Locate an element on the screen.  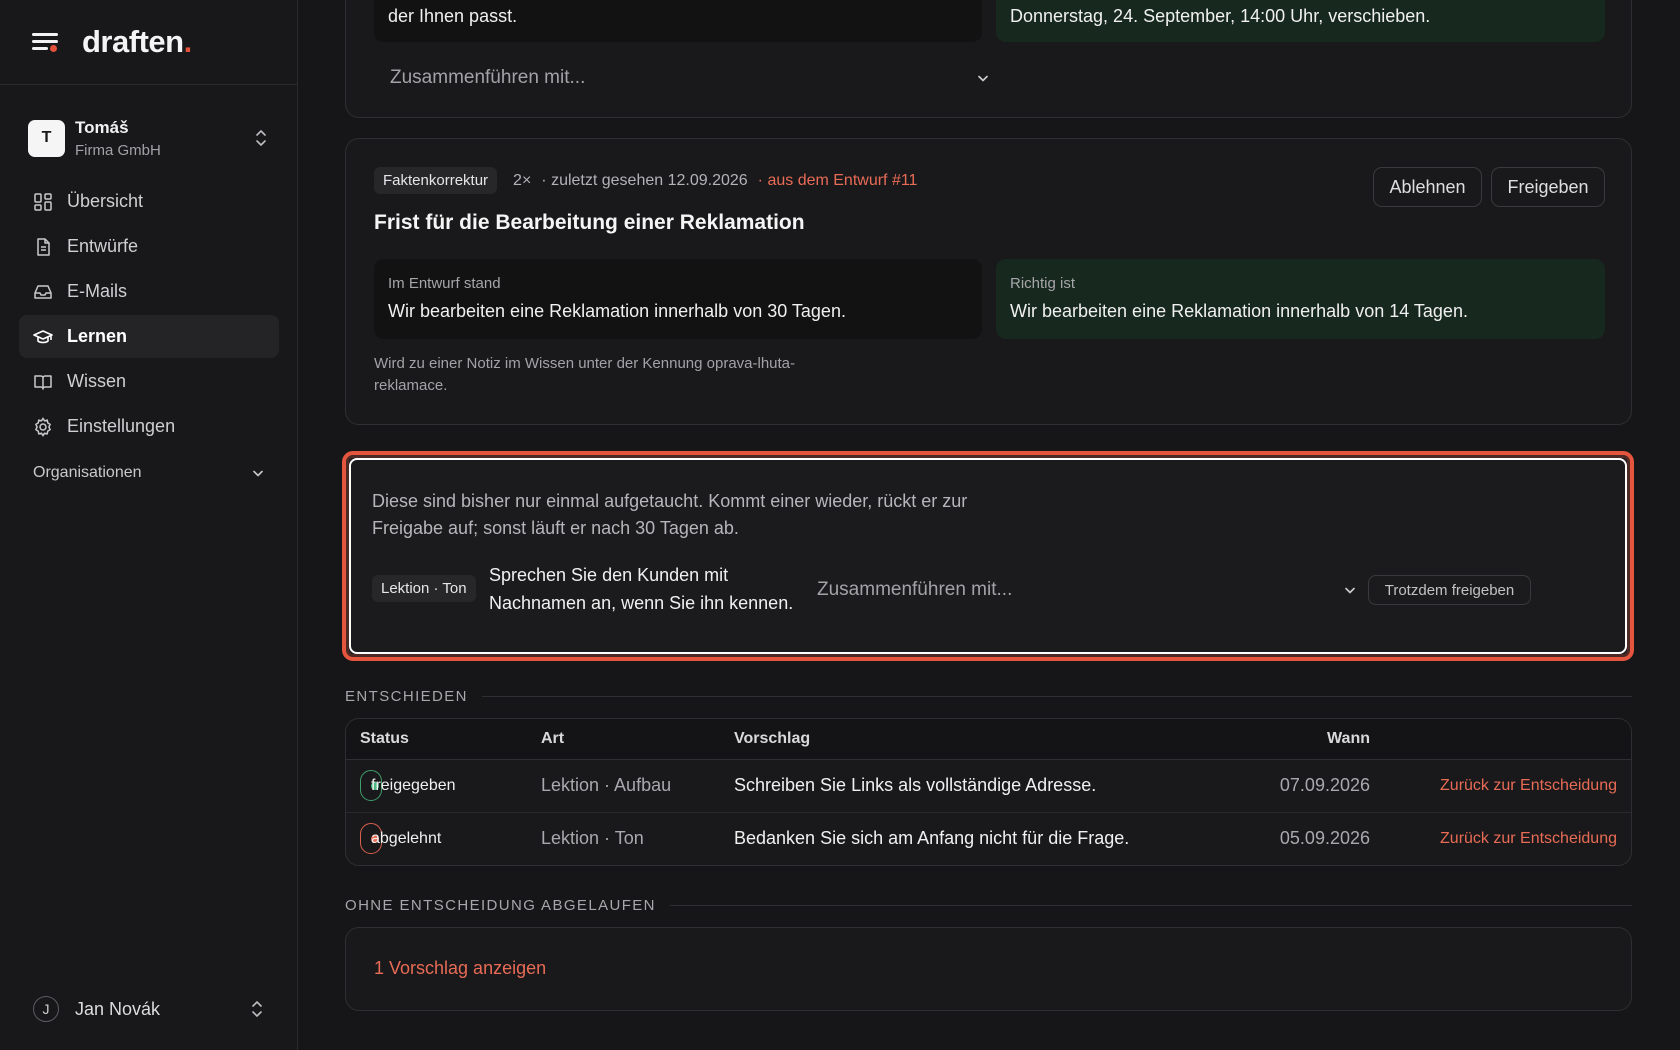
account-org: Firma GmbH is located at coordinates (118, 150).